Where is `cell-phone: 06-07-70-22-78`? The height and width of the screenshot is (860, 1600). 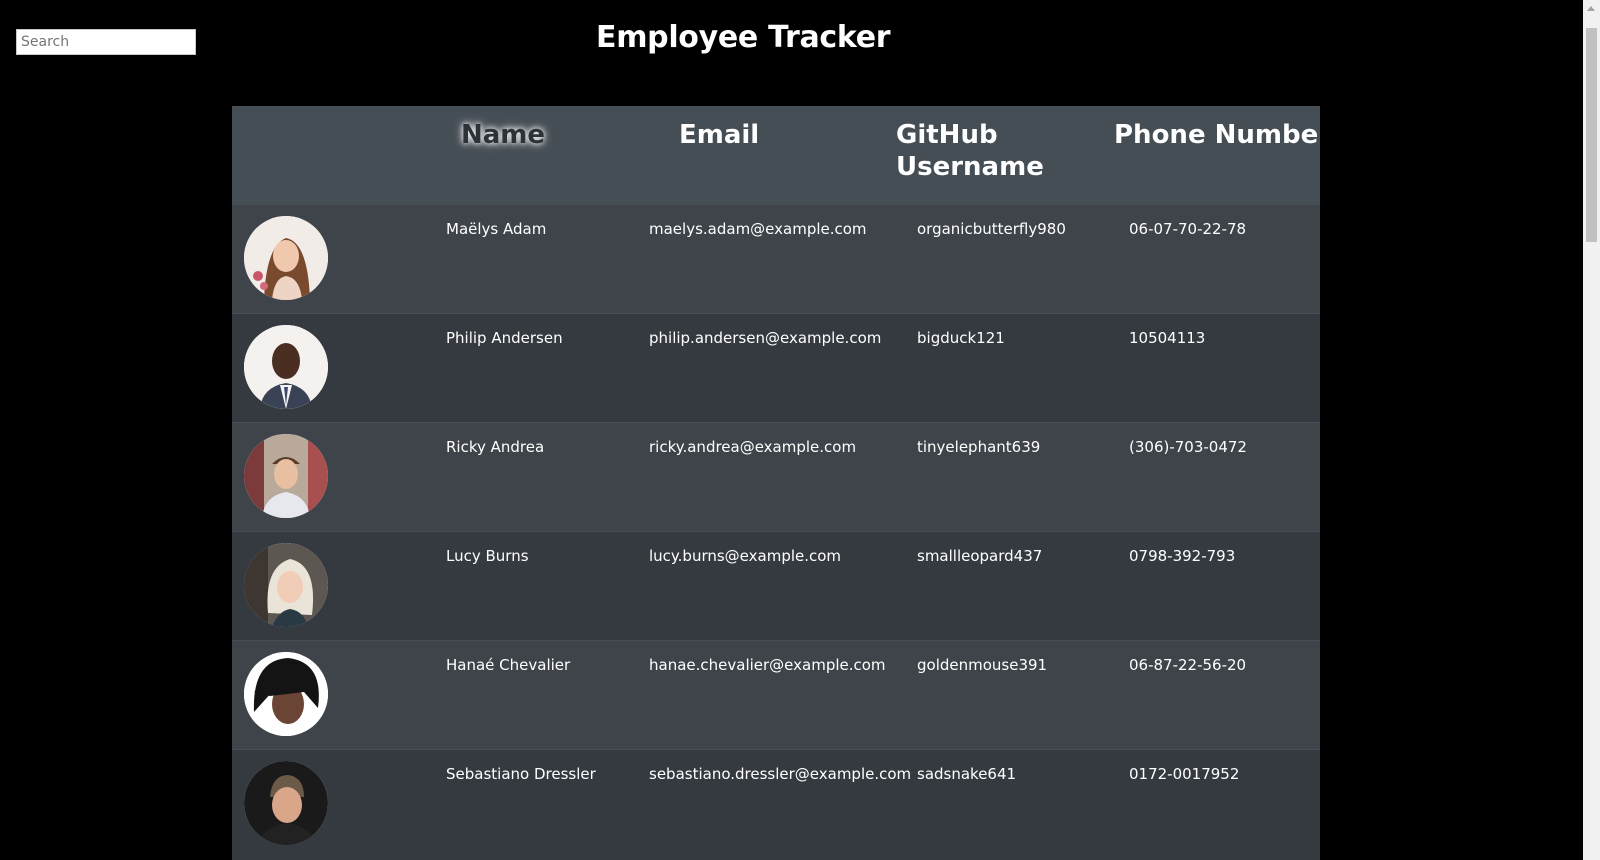
cell-phone: 06-07-70-22-78 is located at coordinates (1188, 229).